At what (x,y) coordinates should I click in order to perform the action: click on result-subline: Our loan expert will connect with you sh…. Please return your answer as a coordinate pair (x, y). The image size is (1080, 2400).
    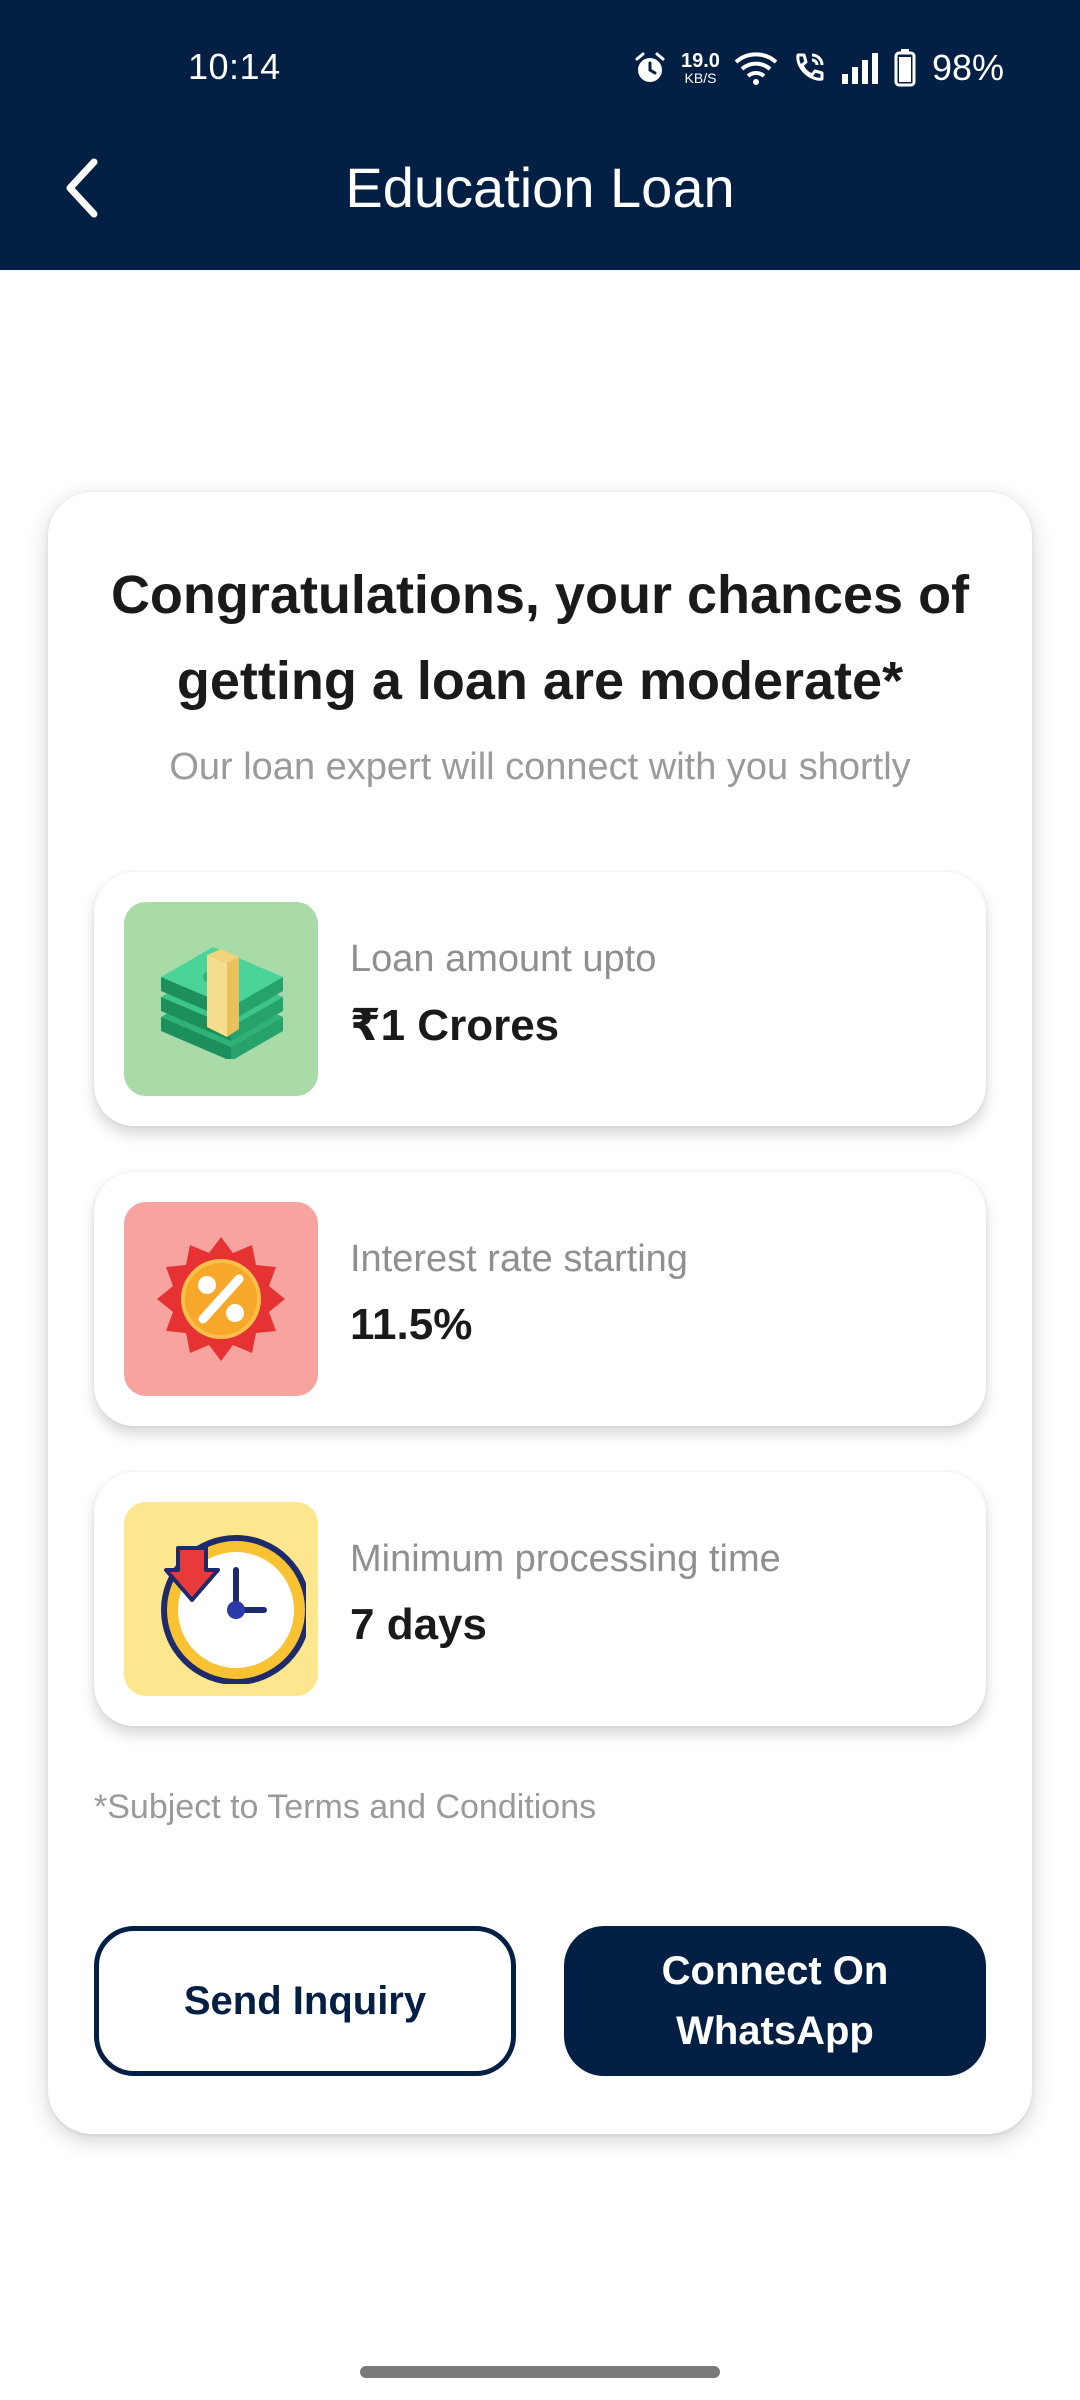
    Looking at the image, I should click on (540, 767).